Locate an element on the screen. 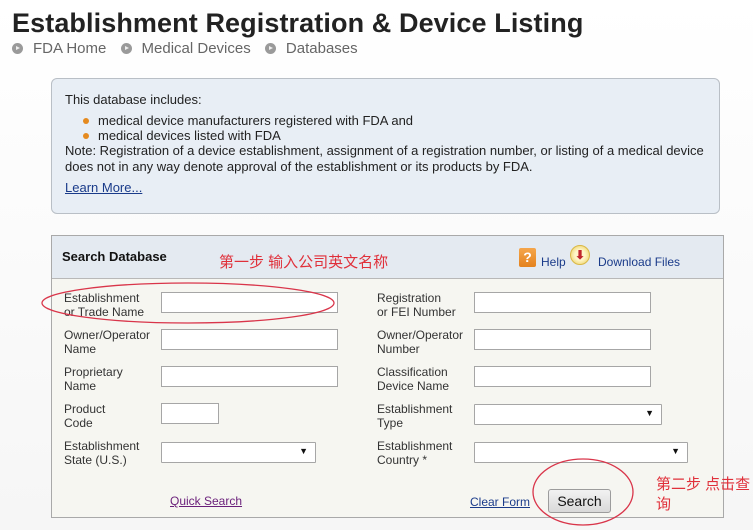  establishment-state-label: Establishment State (U.S.) is located at coordinates (101, 453).